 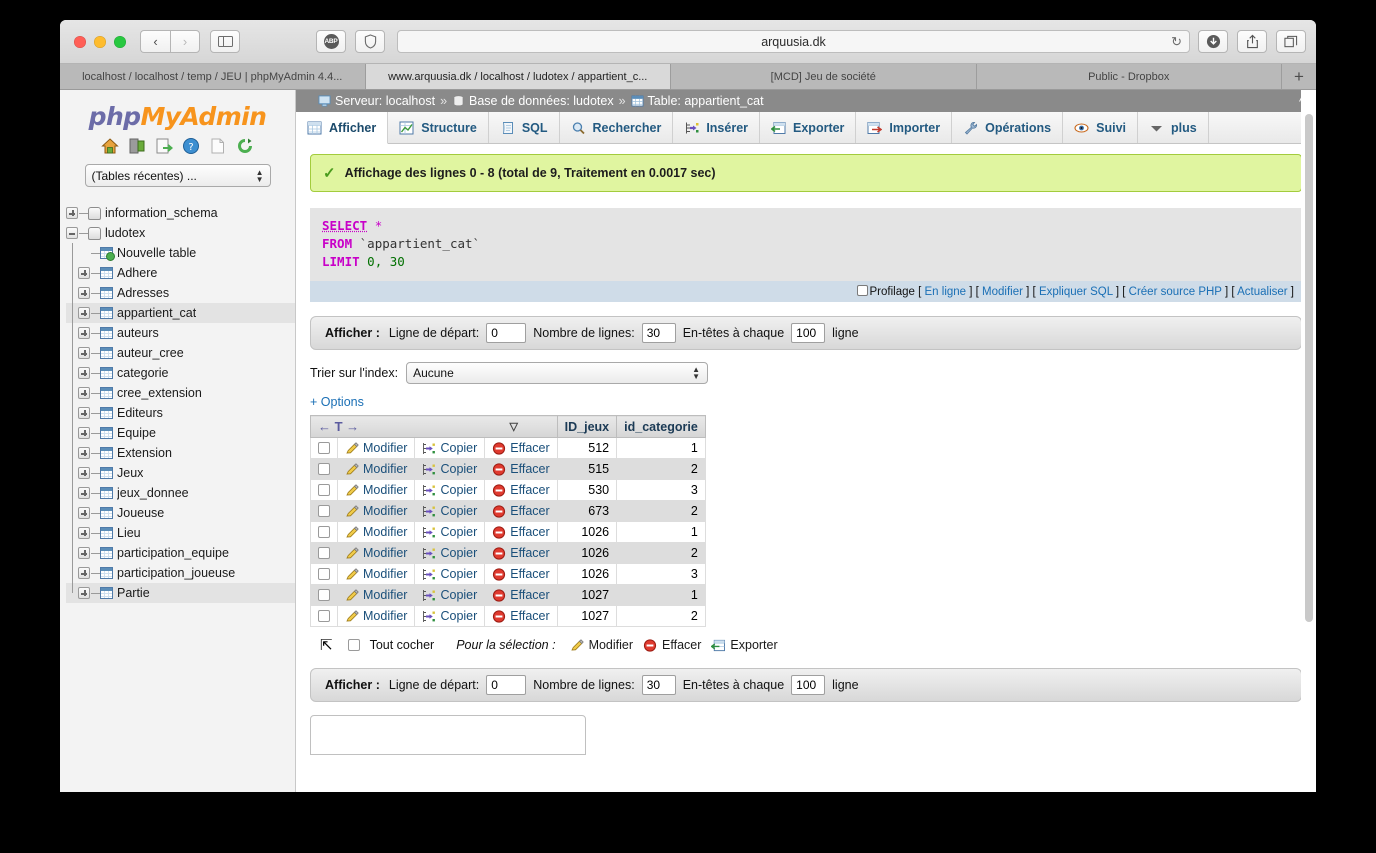 I want to click on adblock-button: ABP, so click(x=331, y=41).